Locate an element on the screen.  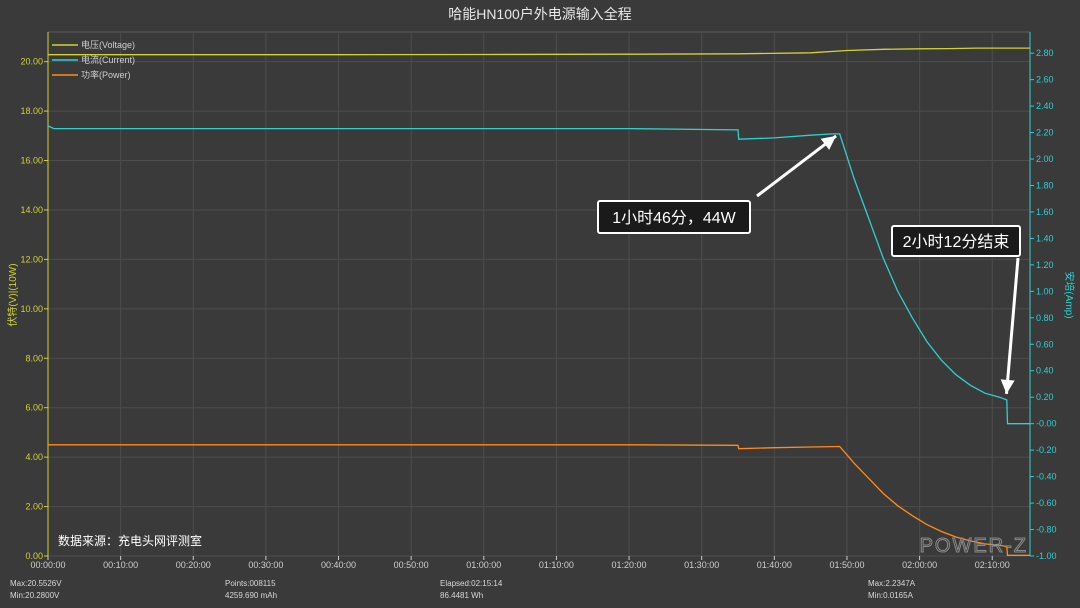
x-tick-label: 01:50:00 is located at coordinates (846, 565).